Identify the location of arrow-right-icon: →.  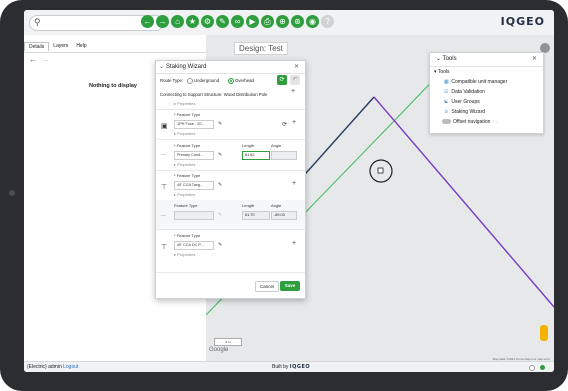
(45, 59).